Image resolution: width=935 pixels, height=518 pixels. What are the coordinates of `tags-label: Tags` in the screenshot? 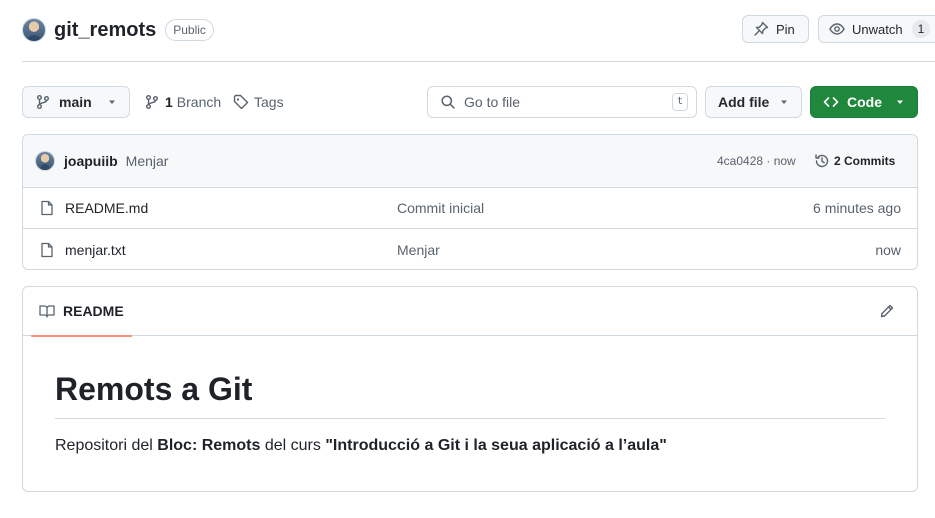 It's located at (269, 102).